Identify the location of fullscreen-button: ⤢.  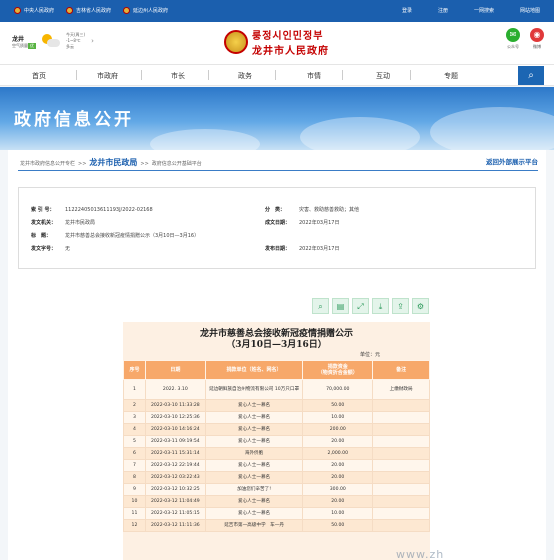
(360, 306).